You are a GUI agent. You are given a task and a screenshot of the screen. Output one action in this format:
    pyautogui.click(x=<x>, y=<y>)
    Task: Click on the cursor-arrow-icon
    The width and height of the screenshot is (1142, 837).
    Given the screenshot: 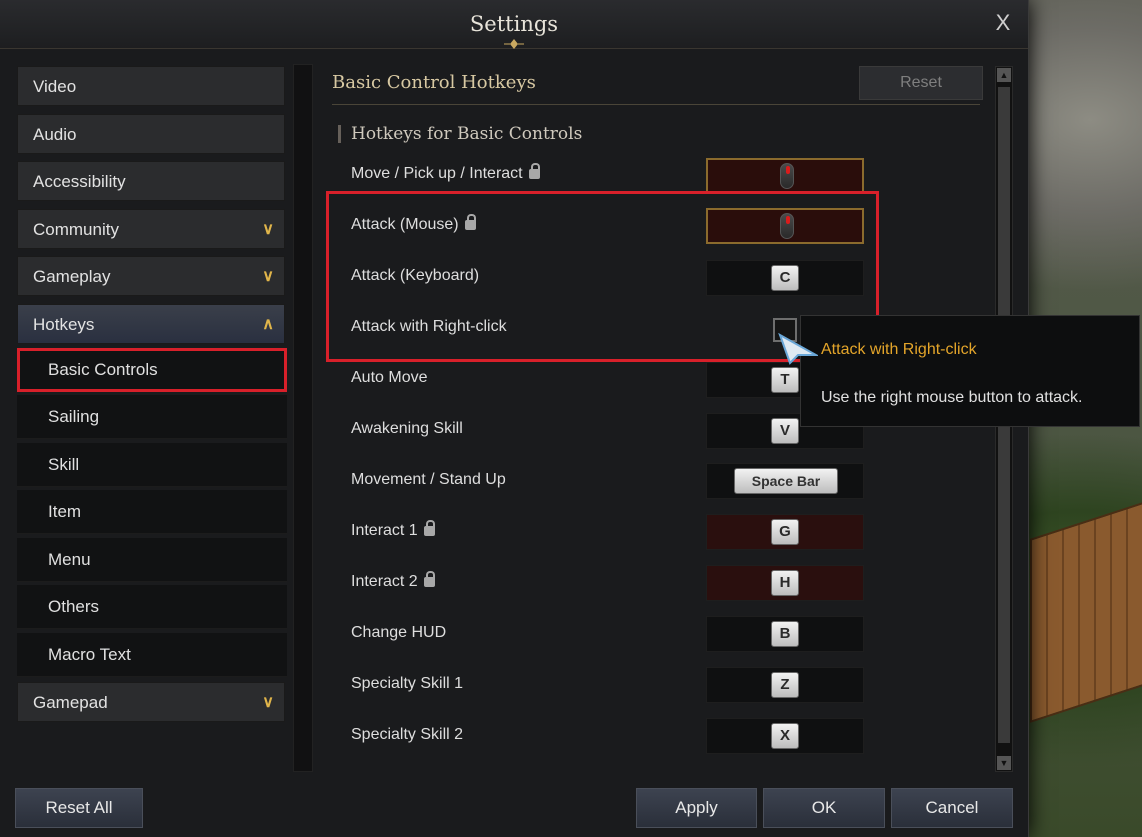 What is the action you would take?
    pyautogui.click(x=798, y=349)
    